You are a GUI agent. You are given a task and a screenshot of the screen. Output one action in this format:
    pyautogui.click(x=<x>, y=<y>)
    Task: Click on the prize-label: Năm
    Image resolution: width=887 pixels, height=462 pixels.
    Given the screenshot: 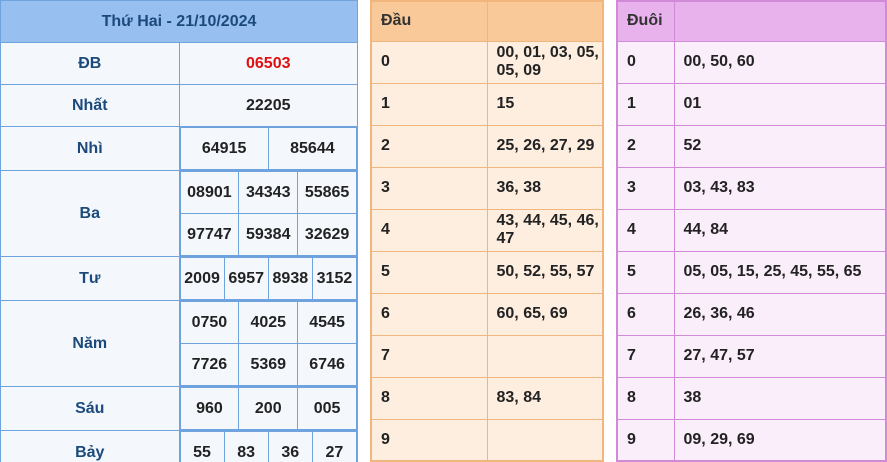 What is the action you would take?
    pyautogui.click(x=90, y=343)
    